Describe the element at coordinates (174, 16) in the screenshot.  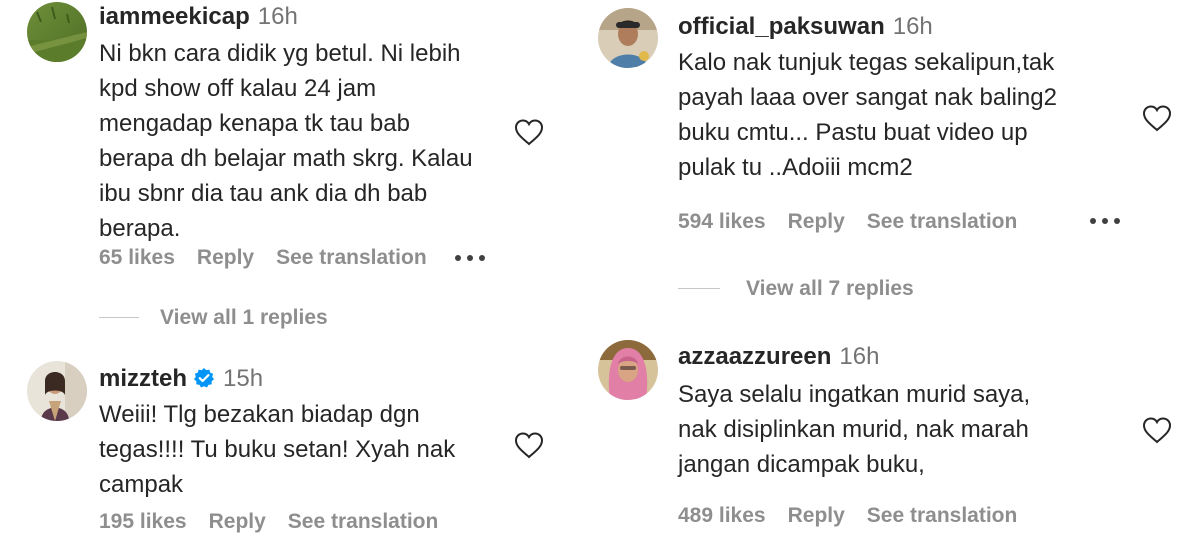
I see `username: iammeekicap` at that location.